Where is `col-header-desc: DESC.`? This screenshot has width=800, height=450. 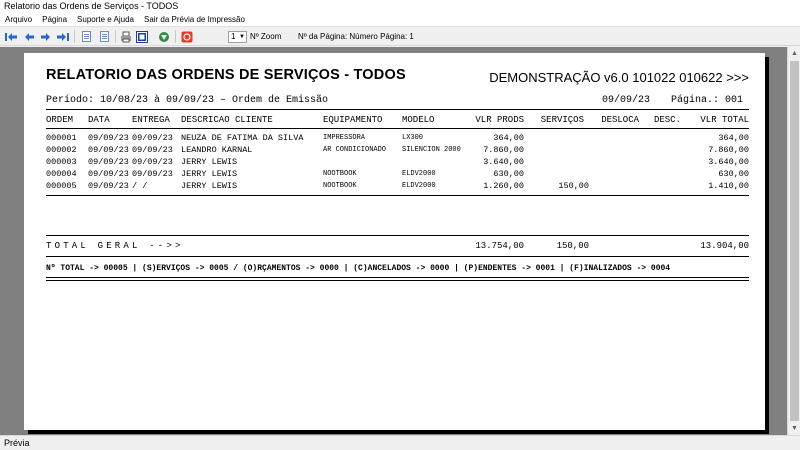 col-header-desc: DESC. is located at coordinates (667, 120).